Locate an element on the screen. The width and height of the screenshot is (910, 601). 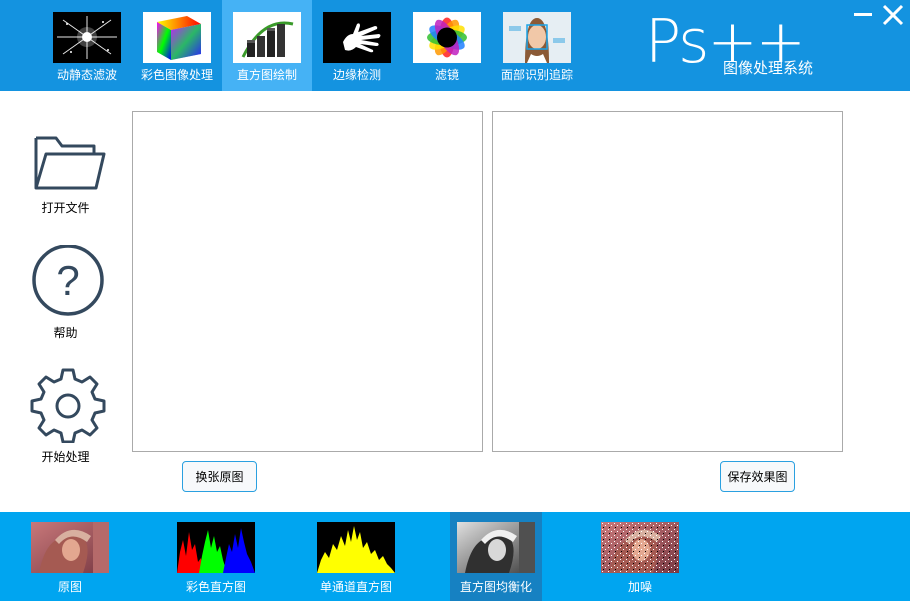
close-button is located at coordinates (893, 15).